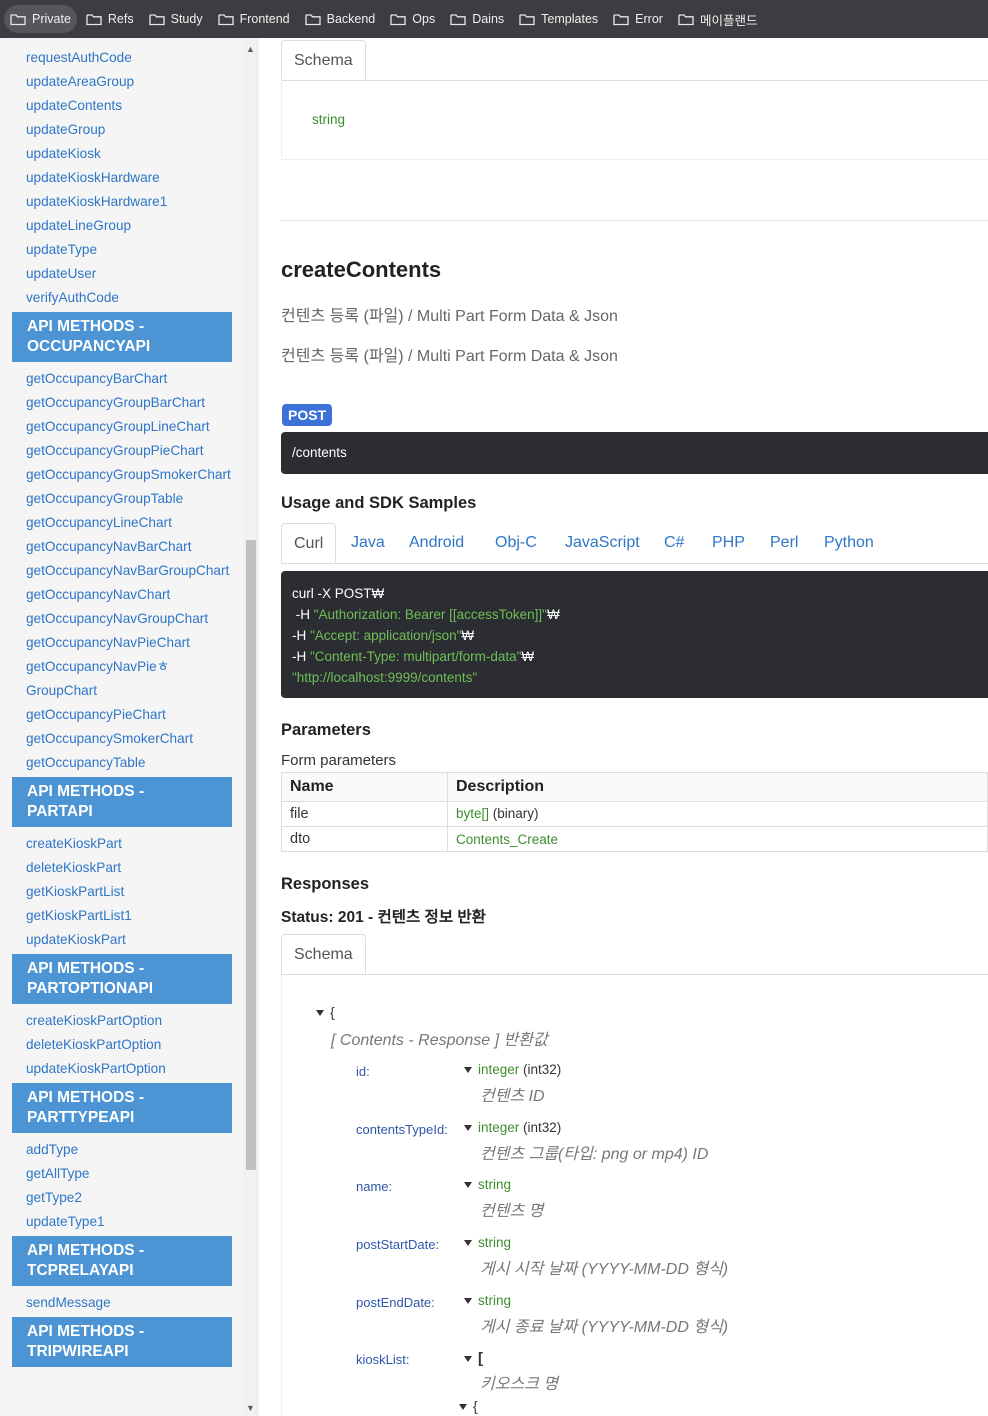  Describe the element at coordinates (65, 1222) in the screenshot. I see `sidebar-link: updateType1` at that location.